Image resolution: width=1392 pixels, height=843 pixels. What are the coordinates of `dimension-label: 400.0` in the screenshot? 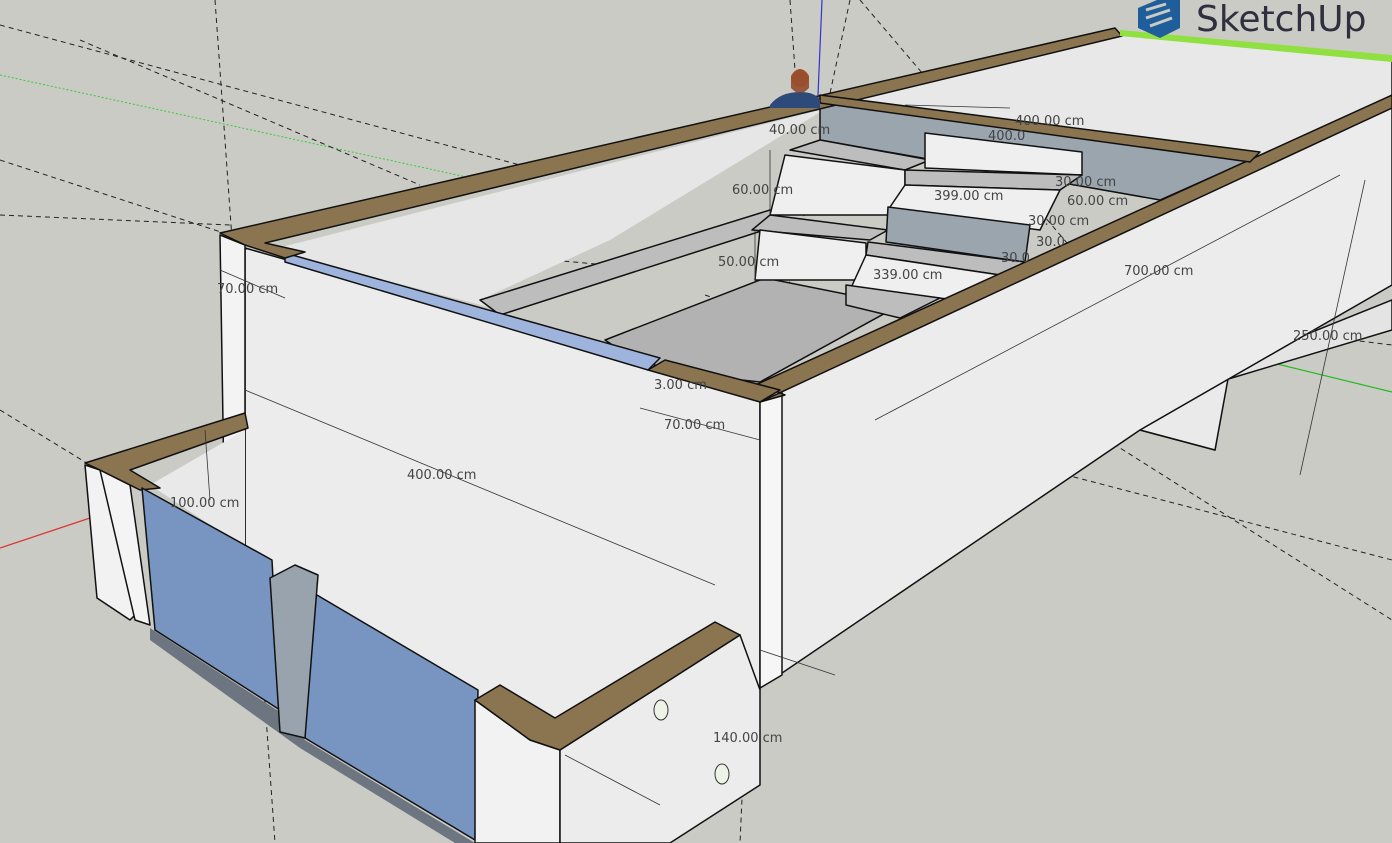 It's located at (1006, 136).